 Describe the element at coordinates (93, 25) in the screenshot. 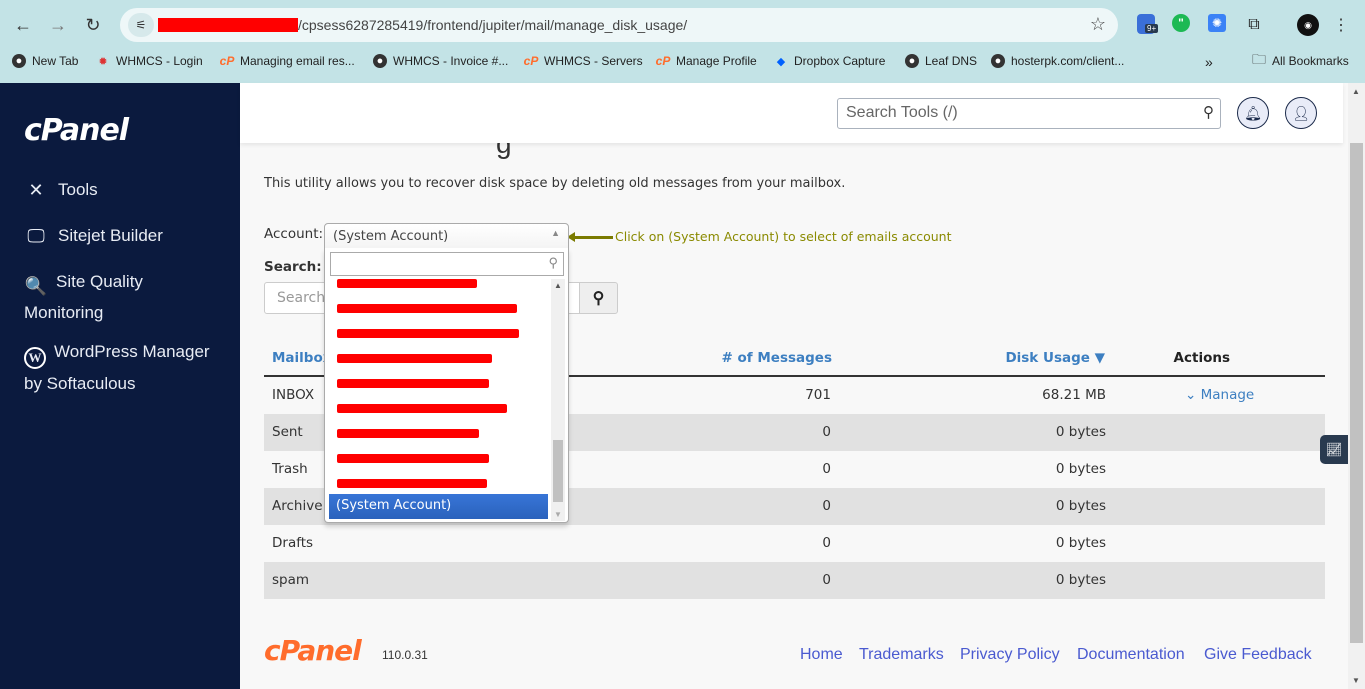

I see `reload-button: ↻` at that location.